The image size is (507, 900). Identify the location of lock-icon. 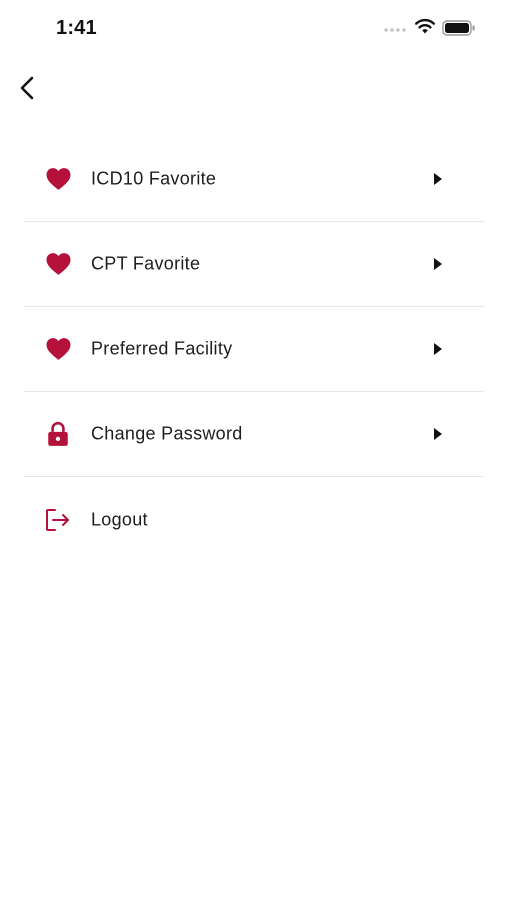
(58, 434).